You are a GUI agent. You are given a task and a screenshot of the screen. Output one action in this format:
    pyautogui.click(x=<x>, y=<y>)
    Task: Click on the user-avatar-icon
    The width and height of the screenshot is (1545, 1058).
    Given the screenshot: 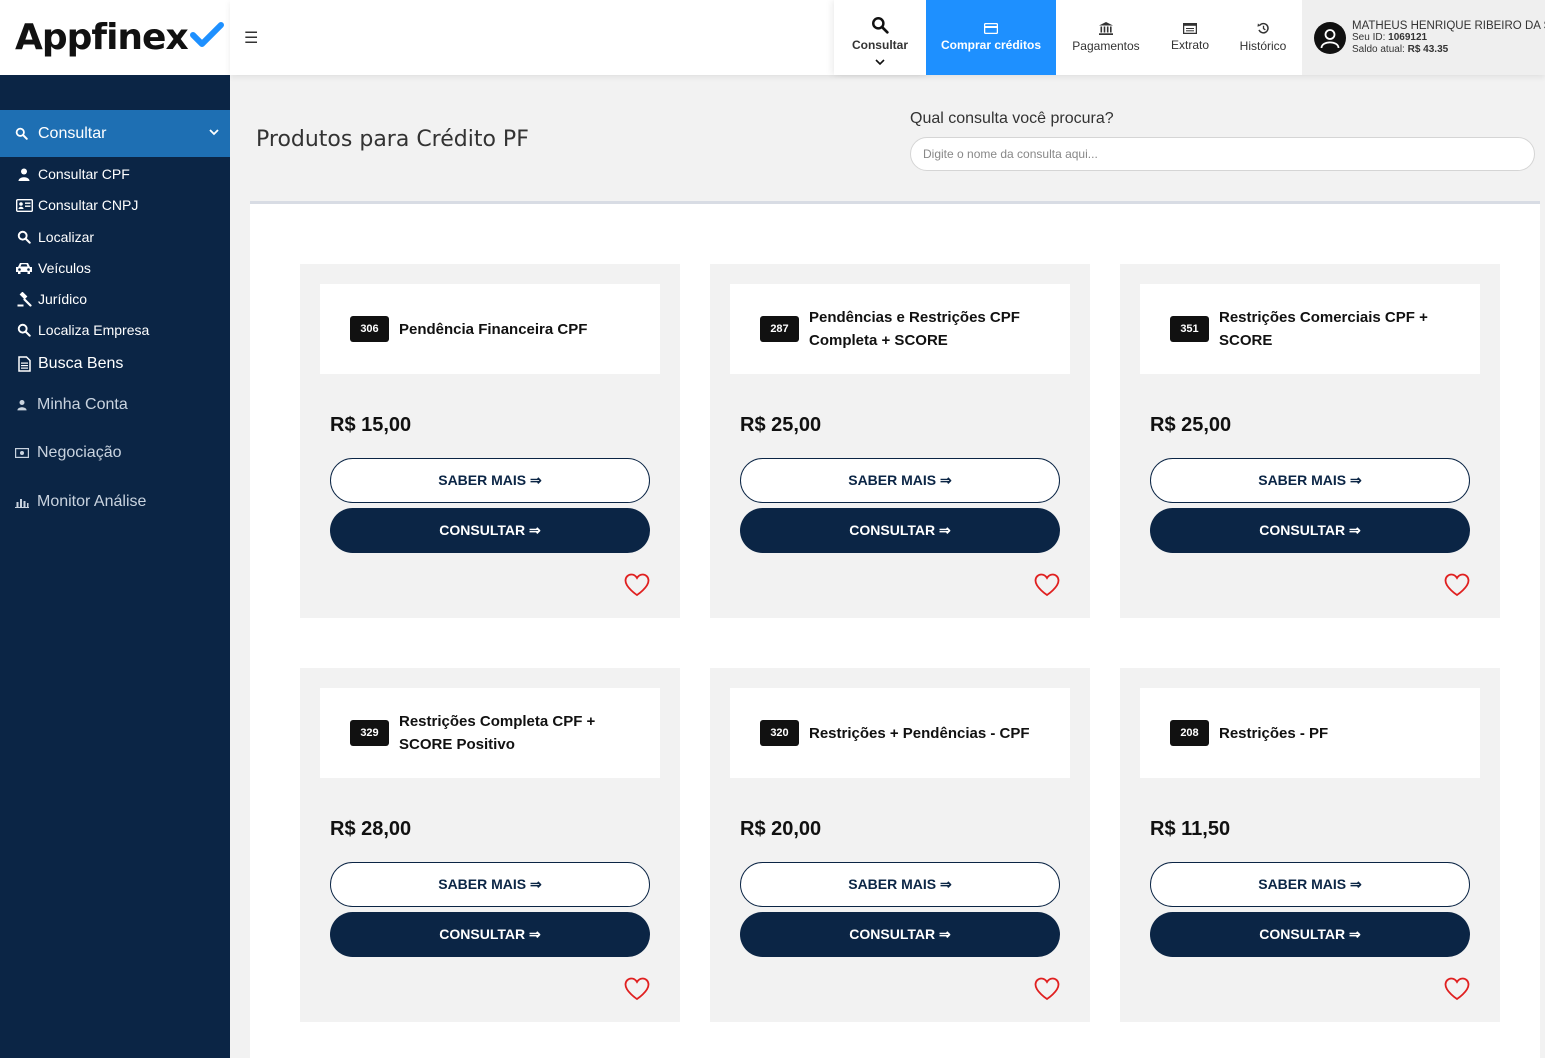 What is the action you would take?
    pyautogui.click(x=1330, y=38)
    